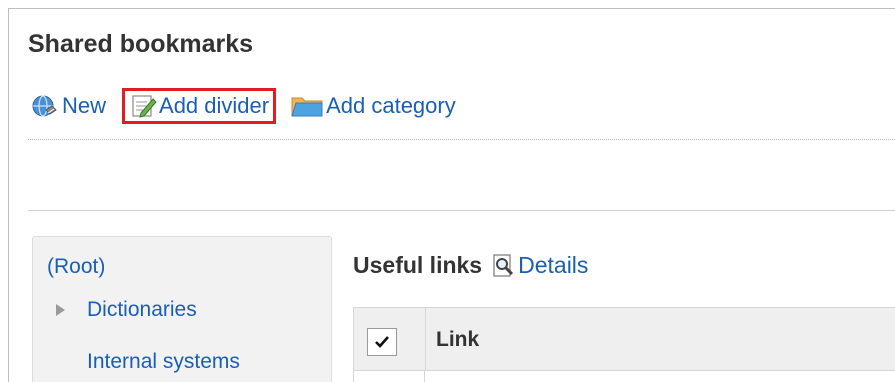  I want to click on toolbar-separator, so click(461, 139).